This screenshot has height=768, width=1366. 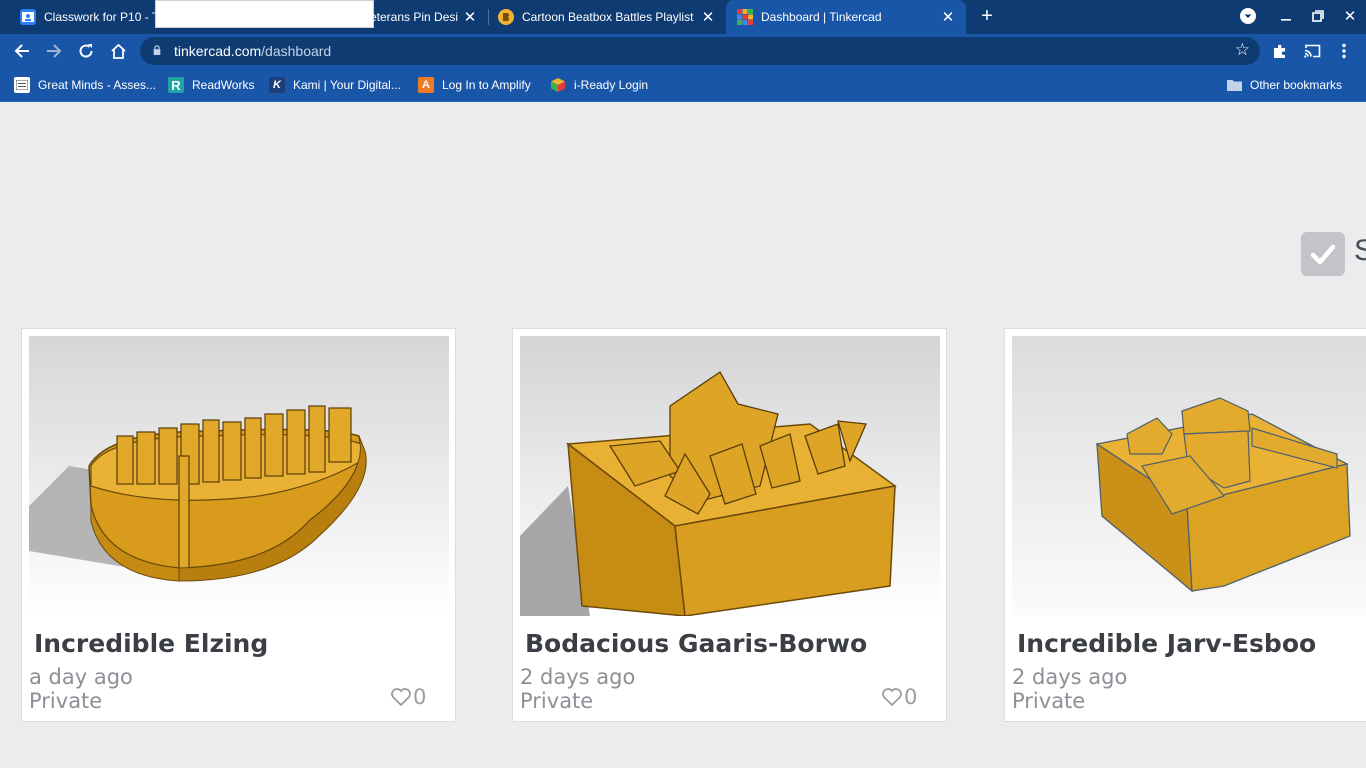 What do you see at coordinates (99, 17) in the screenshot?
I see `tab-title: Classwork for P10 - T` at bounding box center [99, 17].